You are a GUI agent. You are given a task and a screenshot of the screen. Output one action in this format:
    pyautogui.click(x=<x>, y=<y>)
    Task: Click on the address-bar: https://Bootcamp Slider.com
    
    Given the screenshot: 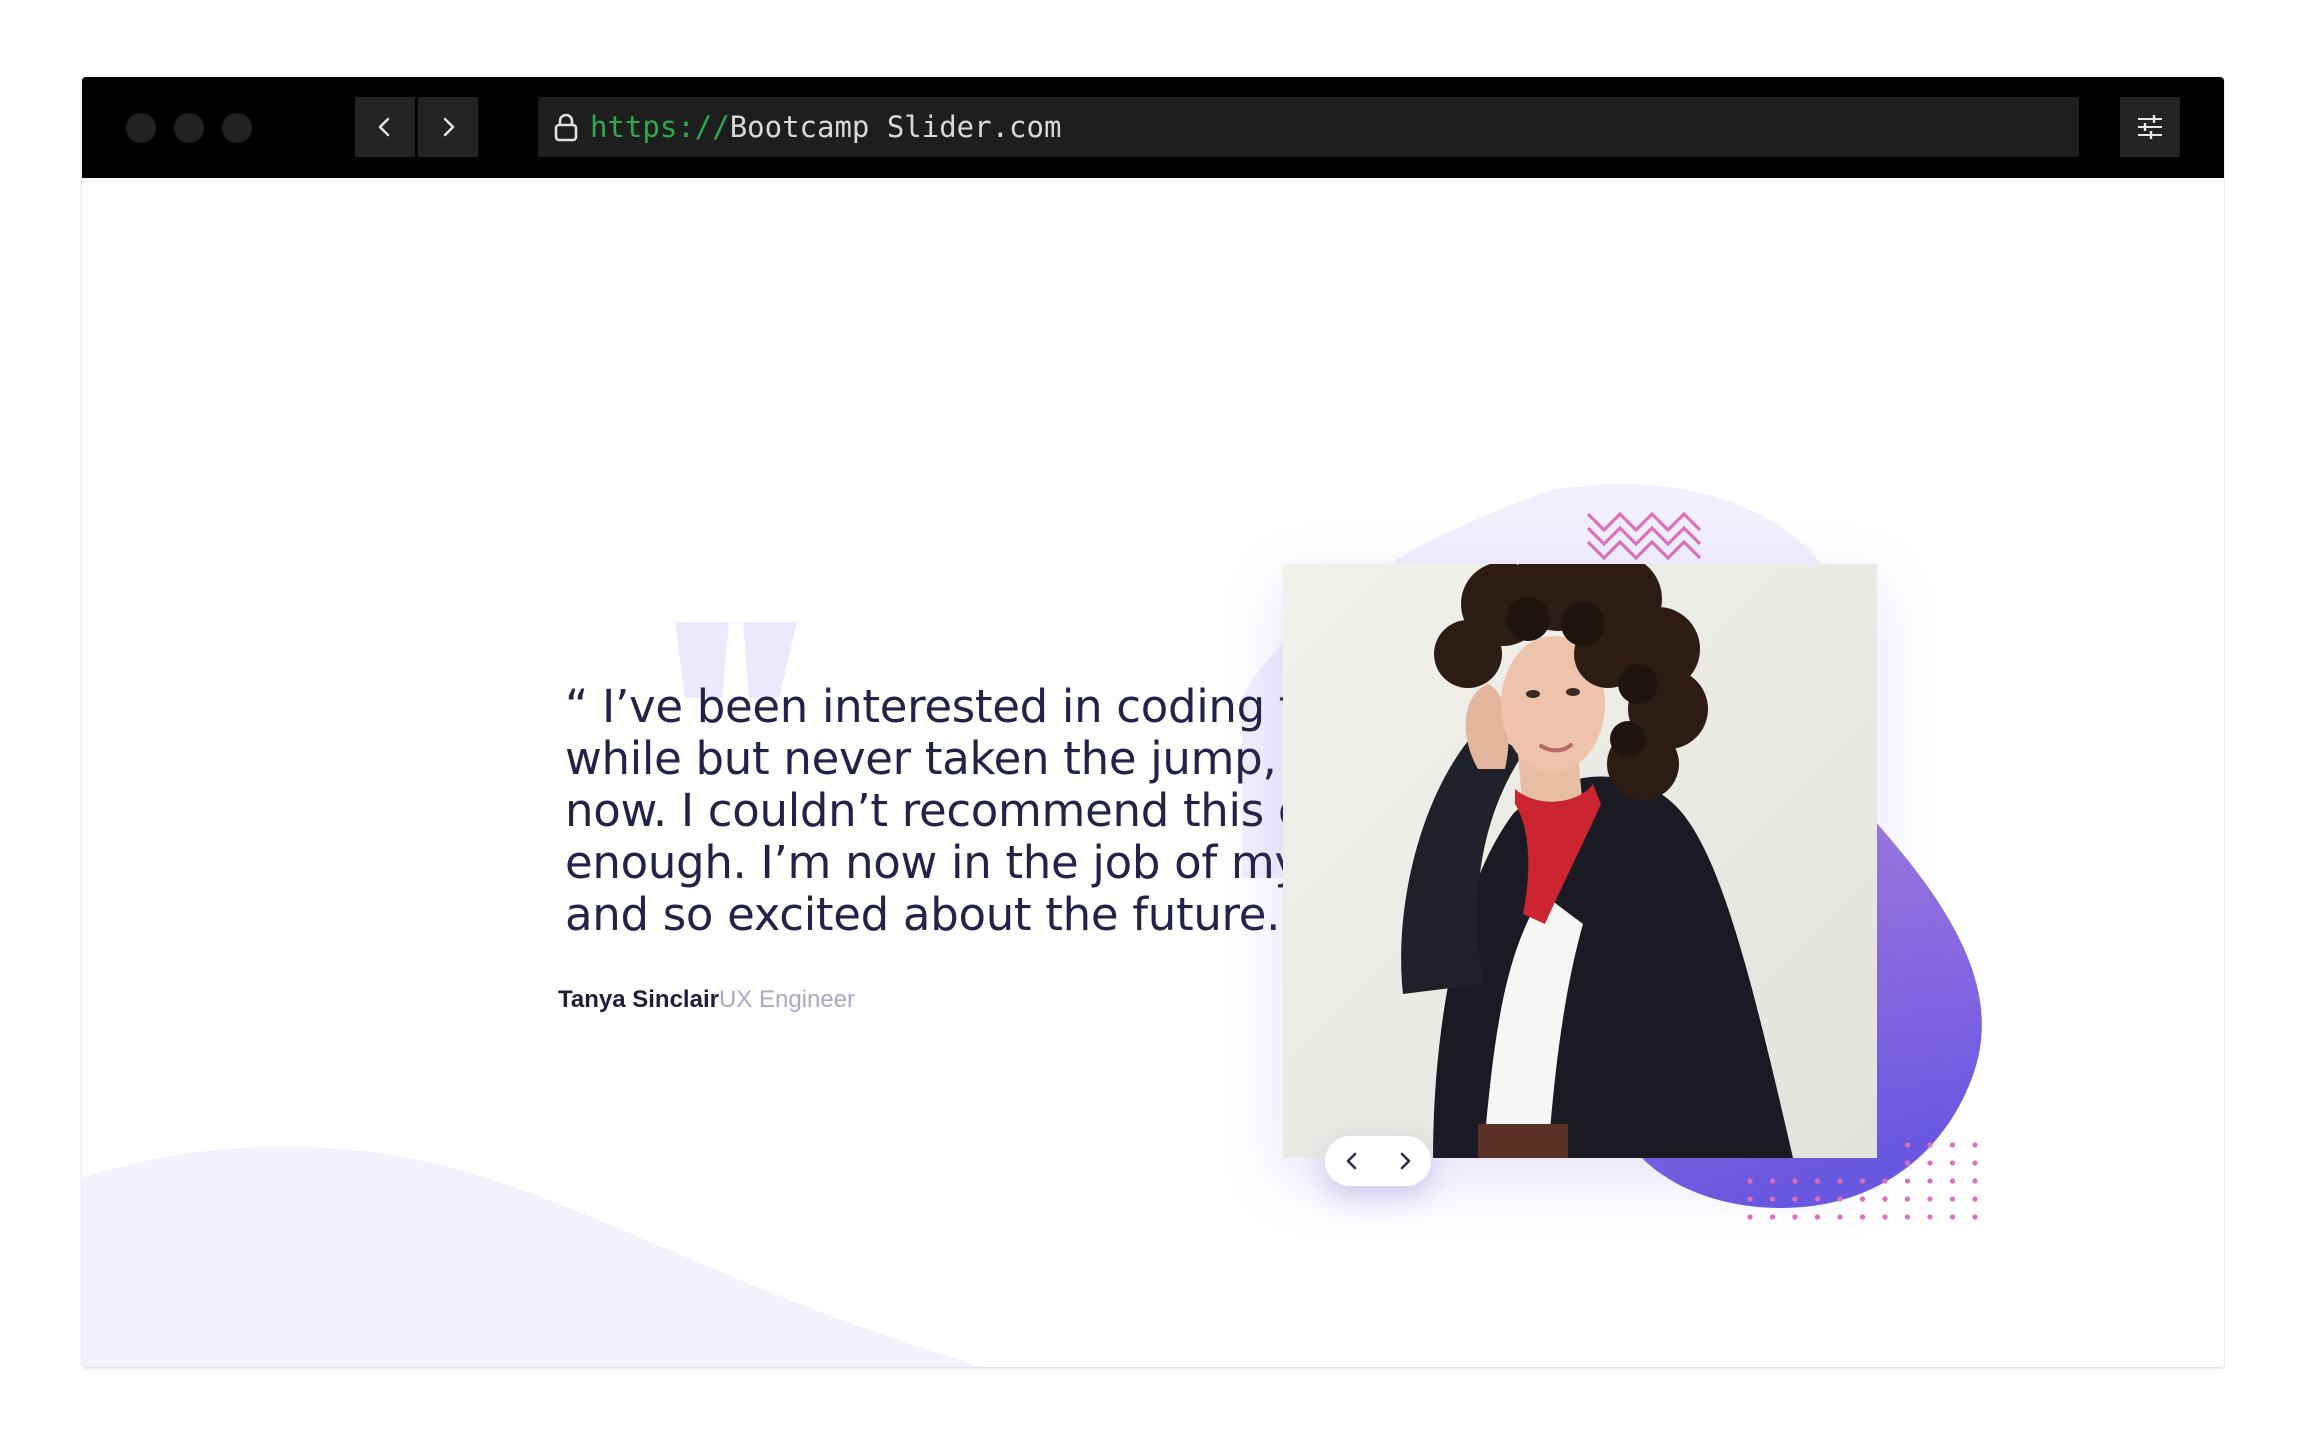 What is the action you would take?
    pyautogui.click(x=1308, y=127)
    